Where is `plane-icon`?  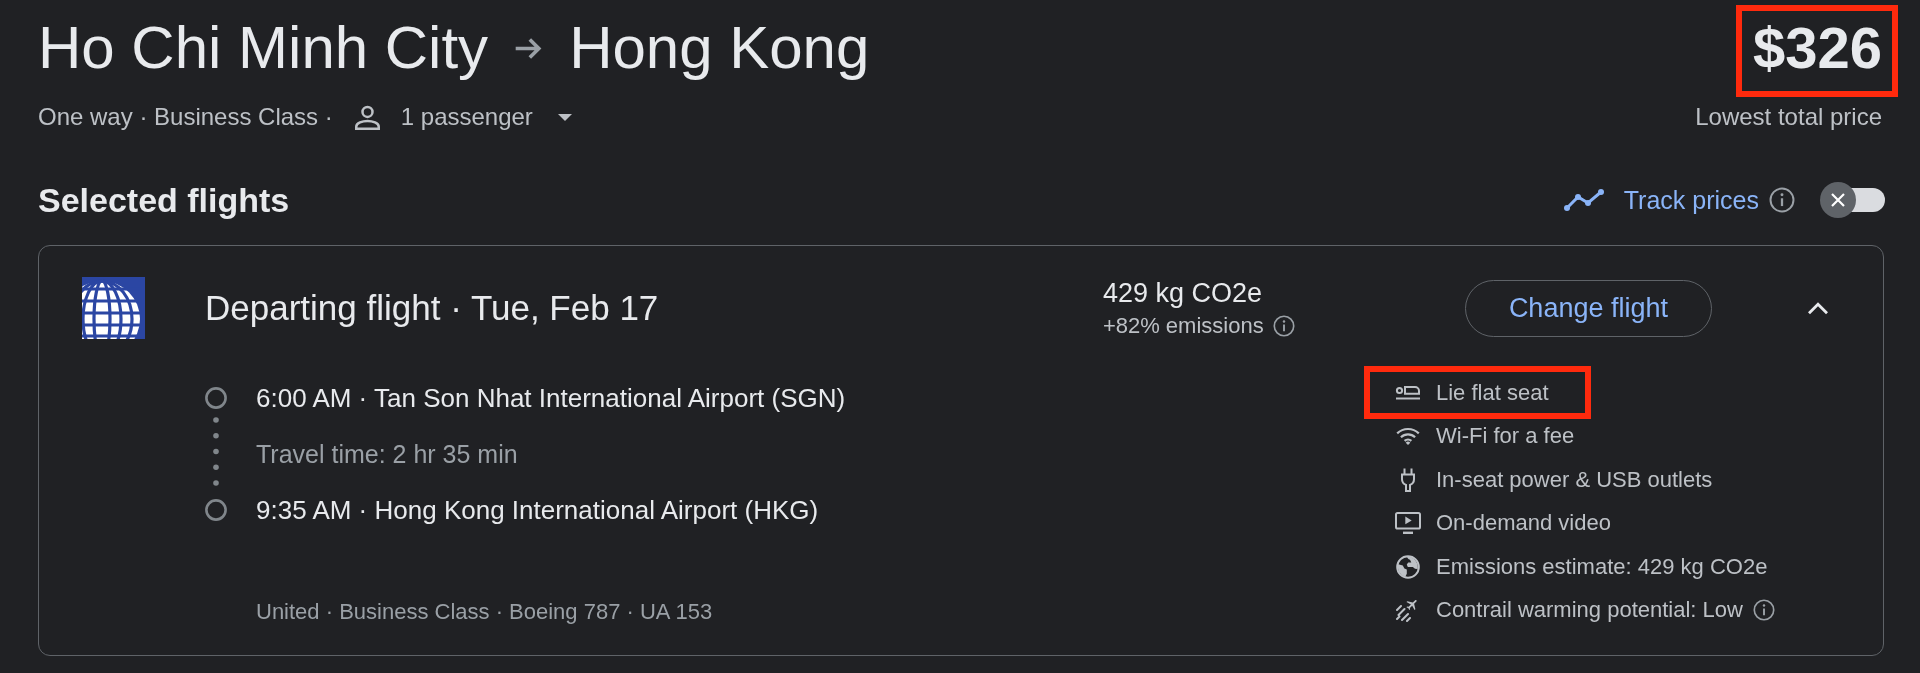
plane-icon is located at coordinates (1408, 610).